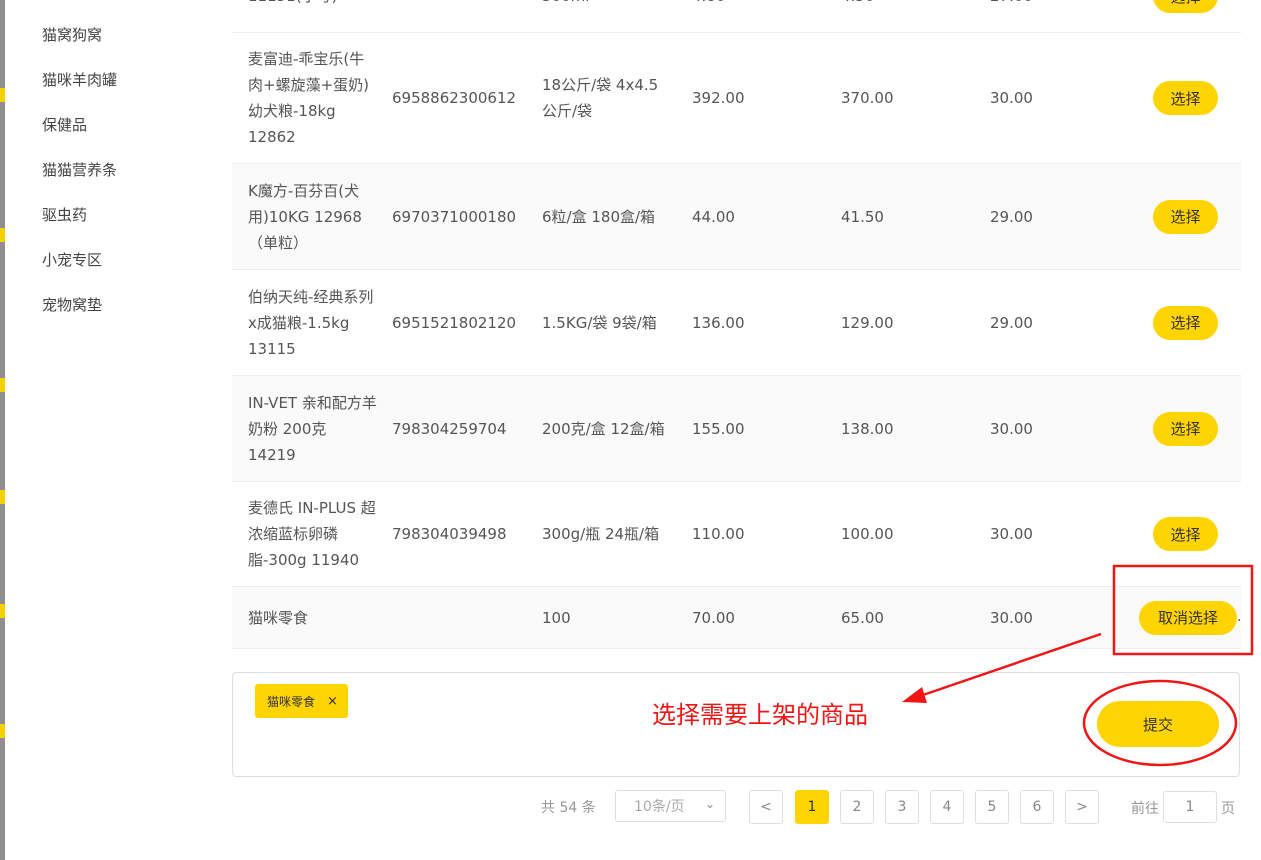 This screenshot has height=860, width=1261. Describe the element at coordinates (760, 715) in the screenshot. I see `annotation-text: 选择需要上架的商品` at that location.